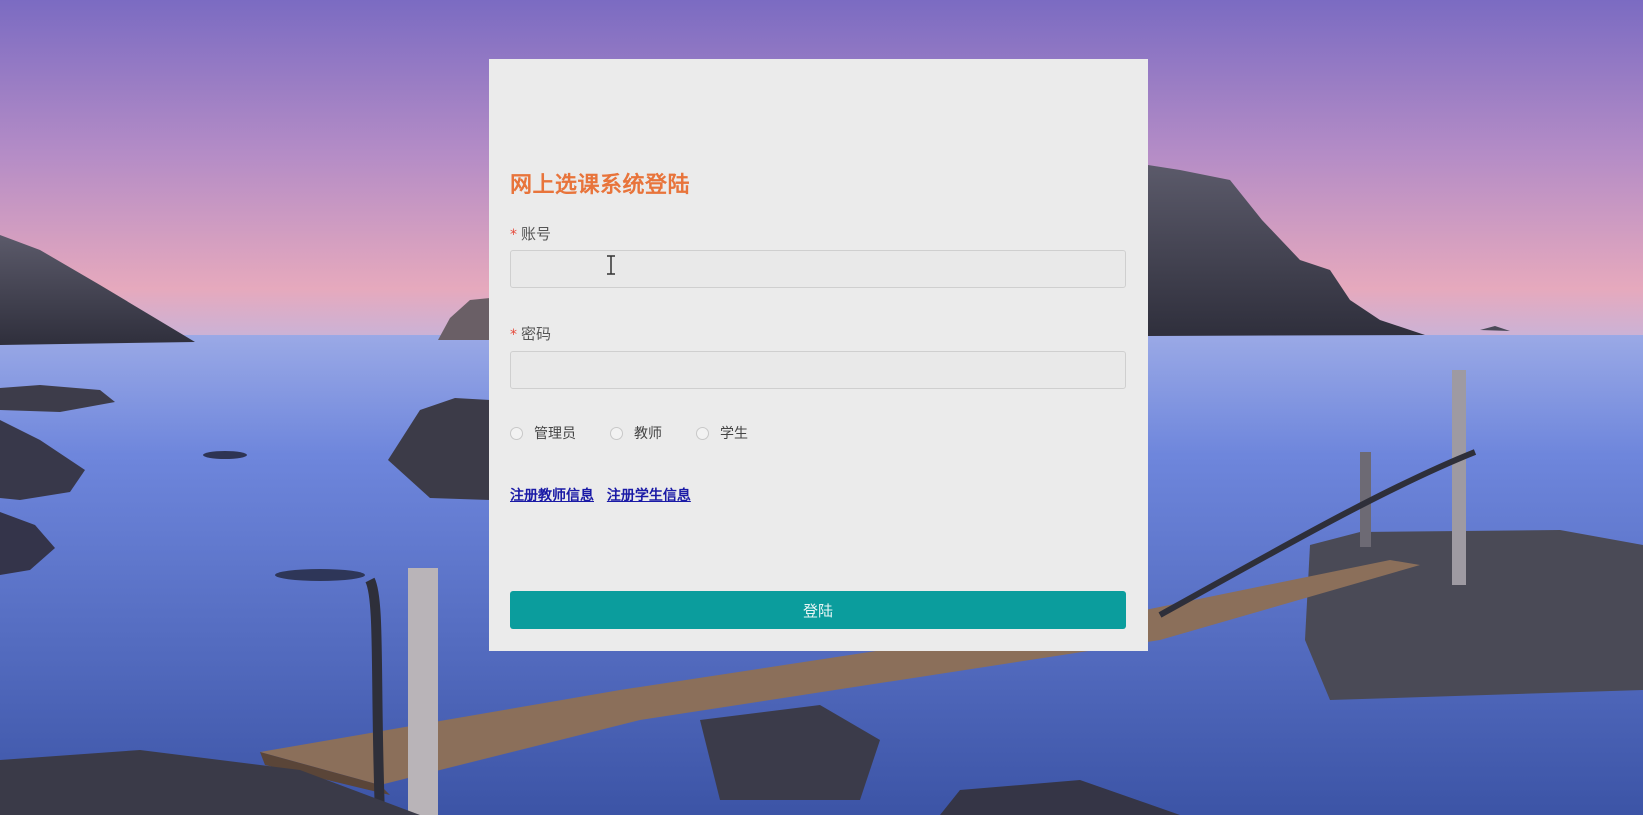  I want to click on account-label-row: * 账号, so click(530, 233).